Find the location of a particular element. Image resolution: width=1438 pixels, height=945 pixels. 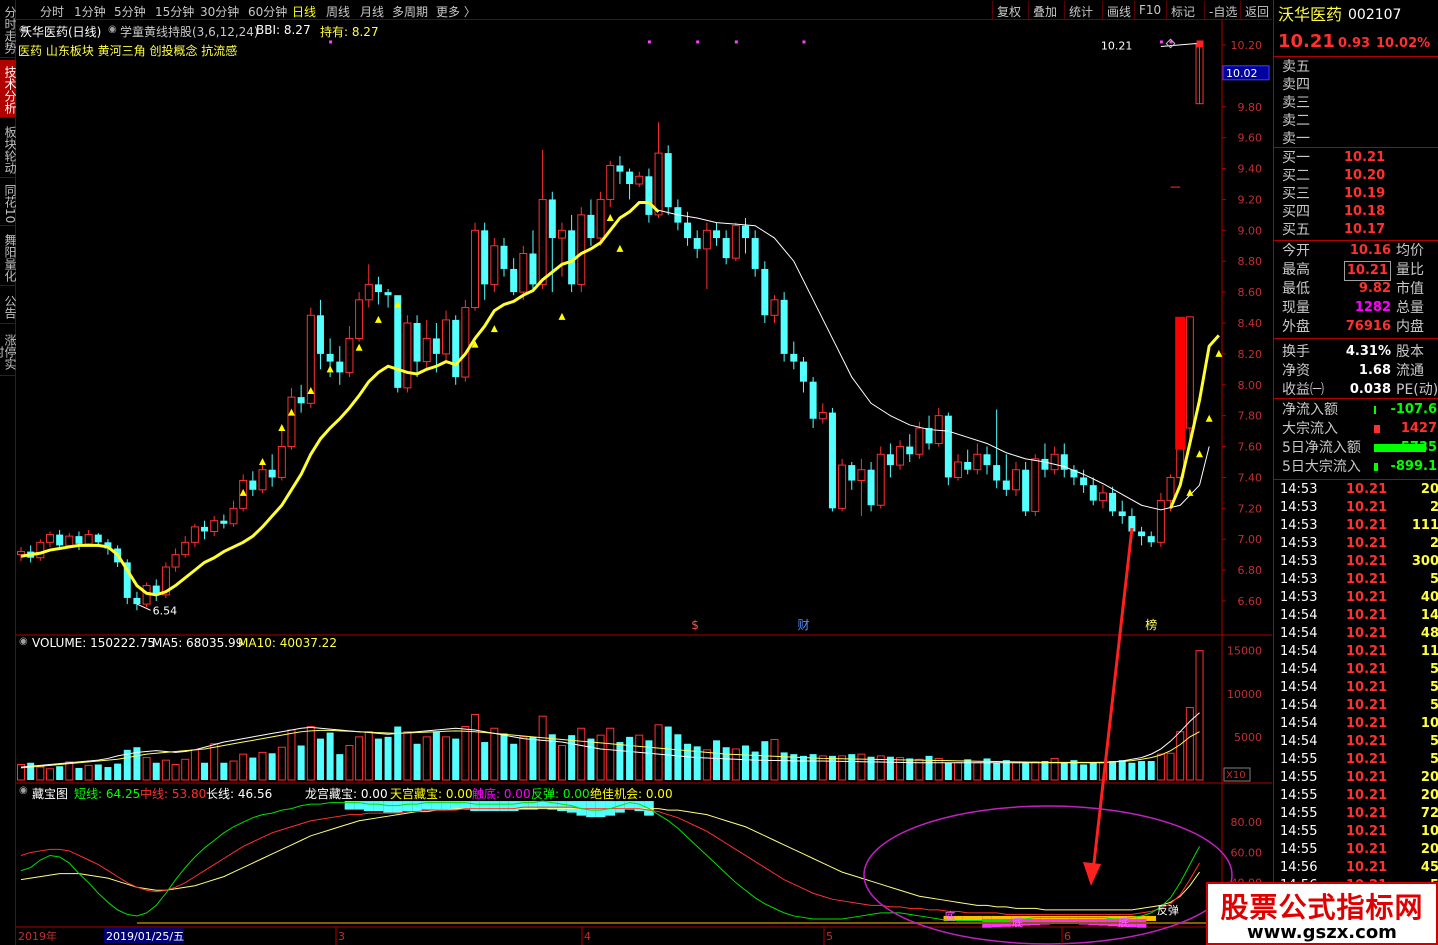

left-tab-2: 板块轮动 is located at coordinates (8, 149).